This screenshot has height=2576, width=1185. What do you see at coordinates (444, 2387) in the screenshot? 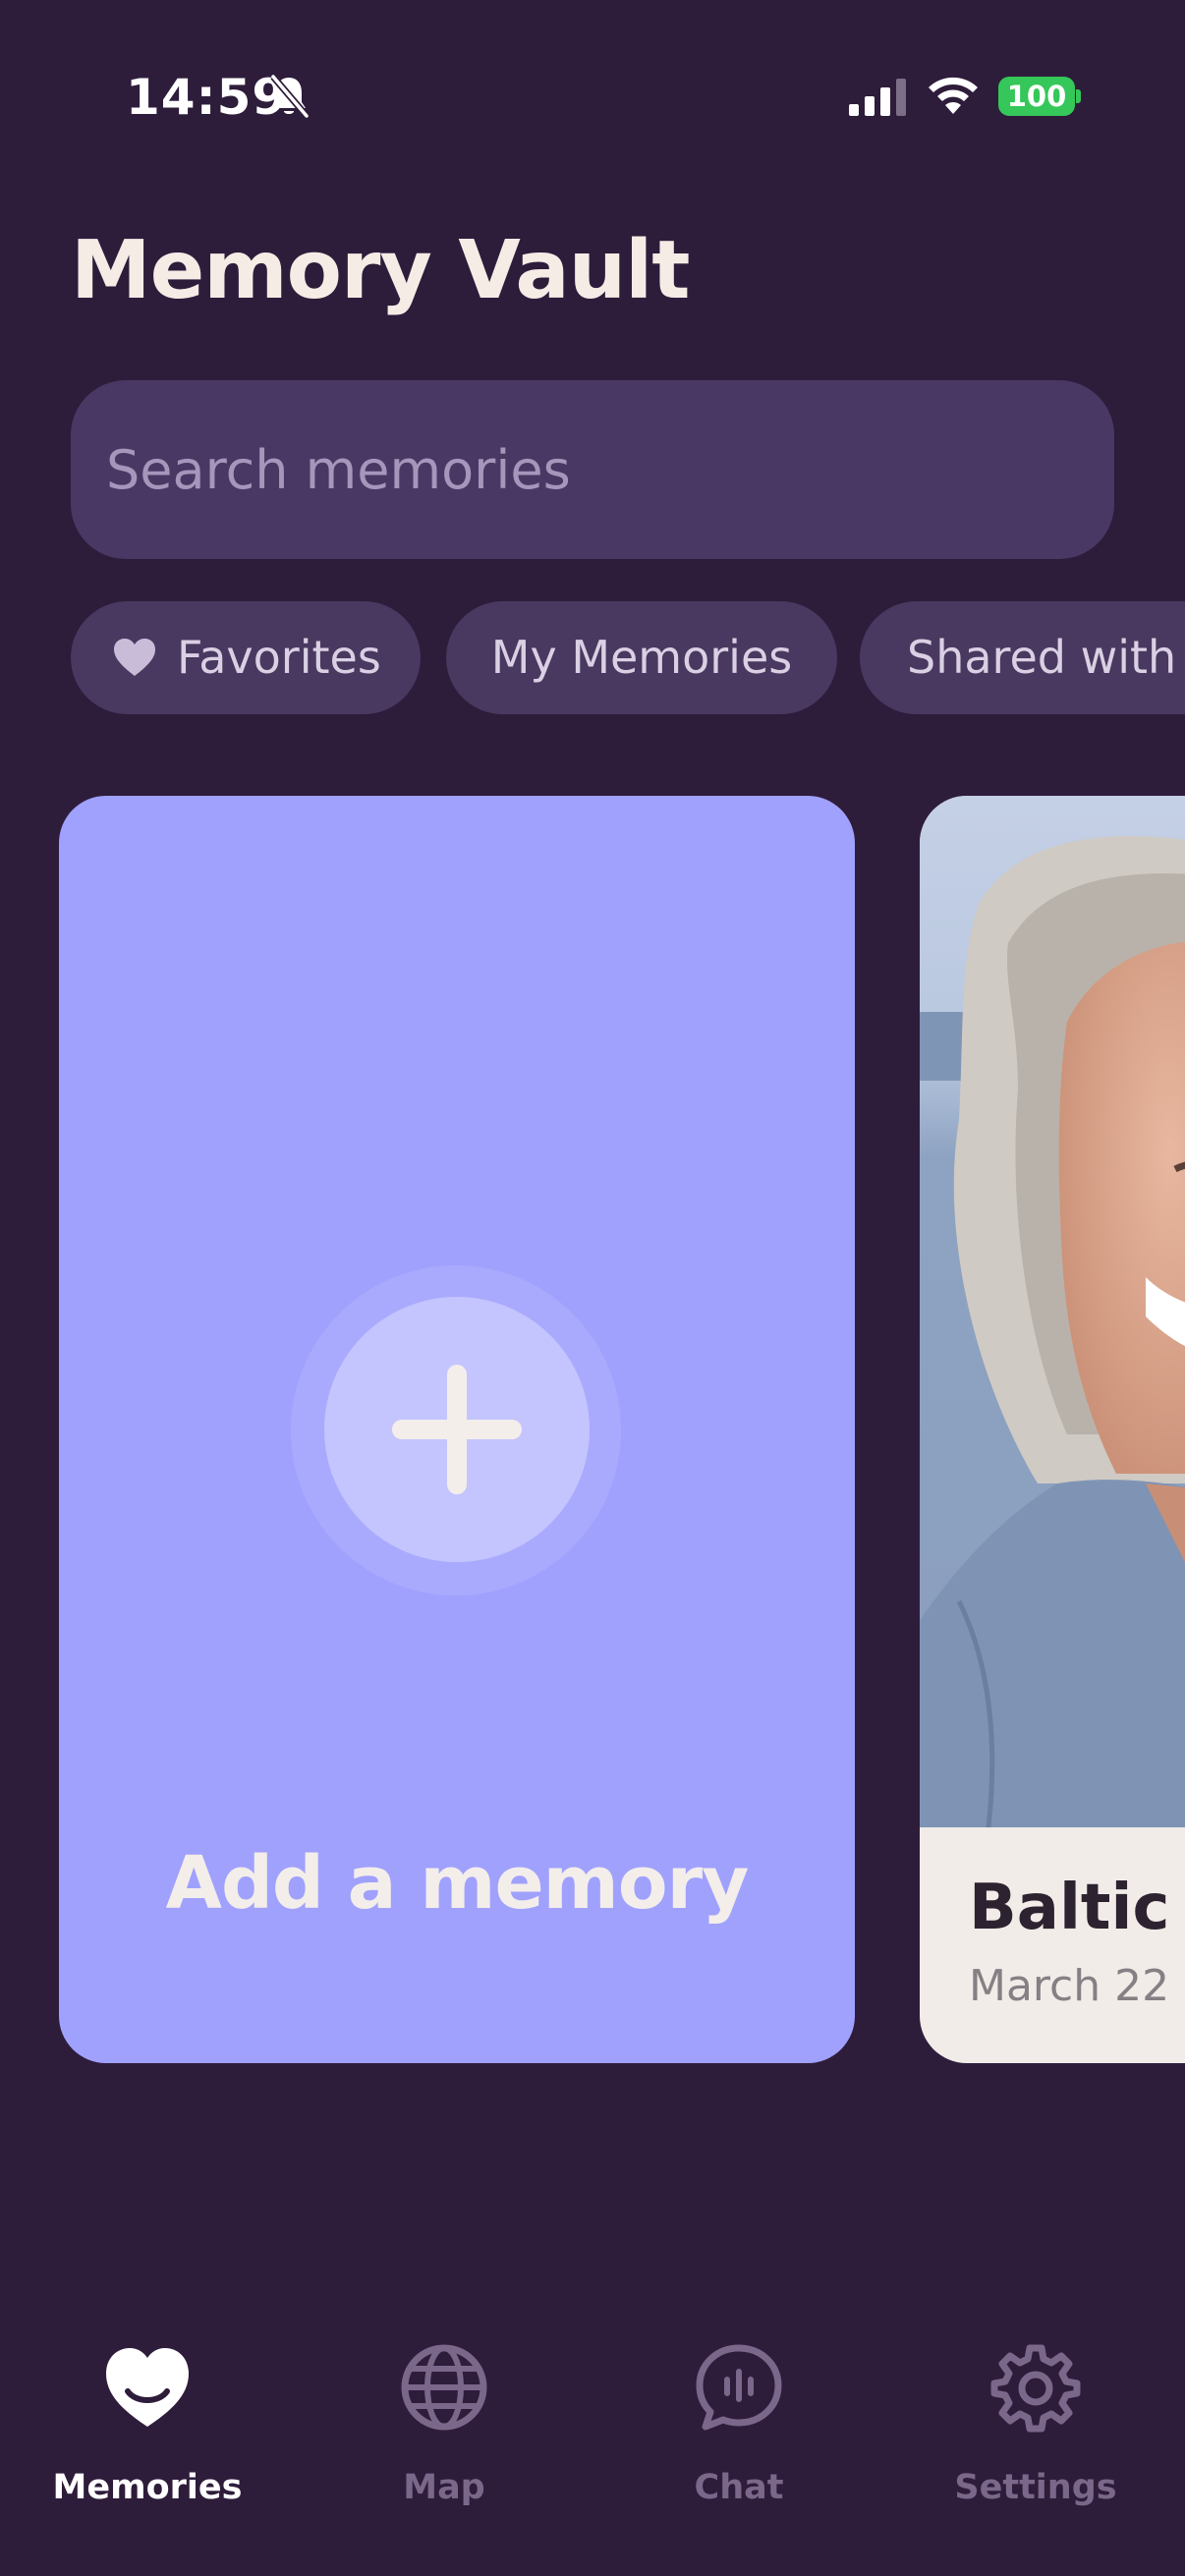
I see `globe-icon` at bounding box center [444, 2387].